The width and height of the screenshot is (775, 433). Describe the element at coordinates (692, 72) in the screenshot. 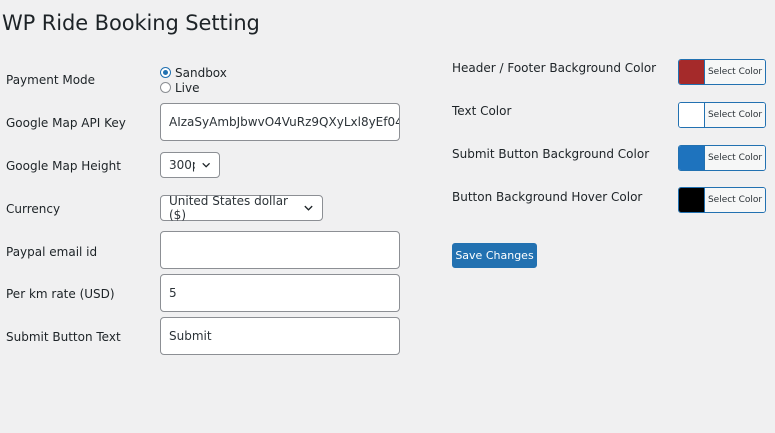

I see `header-footer-bg-swatch` at that location.